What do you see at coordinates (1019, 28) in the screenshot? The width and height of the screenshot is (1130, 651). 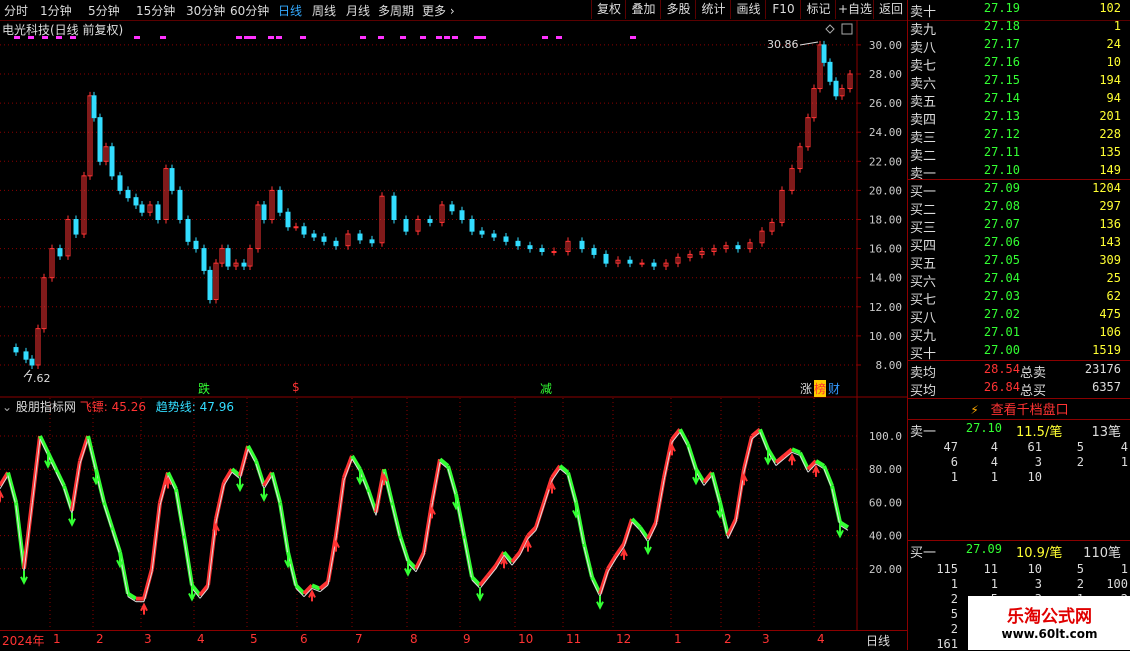 I see `ask-row: 卖九 27.18 1` at bounding box center [1019, 28].